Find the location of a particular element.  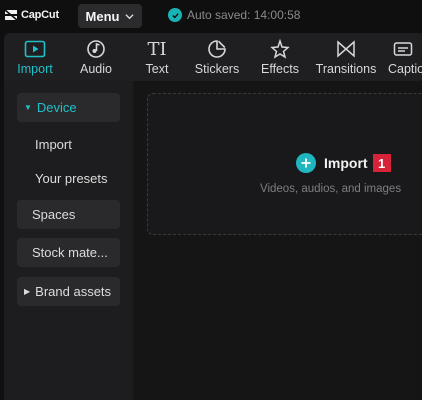

tab-stickers: Stickers is located at coordinates (217, 57).